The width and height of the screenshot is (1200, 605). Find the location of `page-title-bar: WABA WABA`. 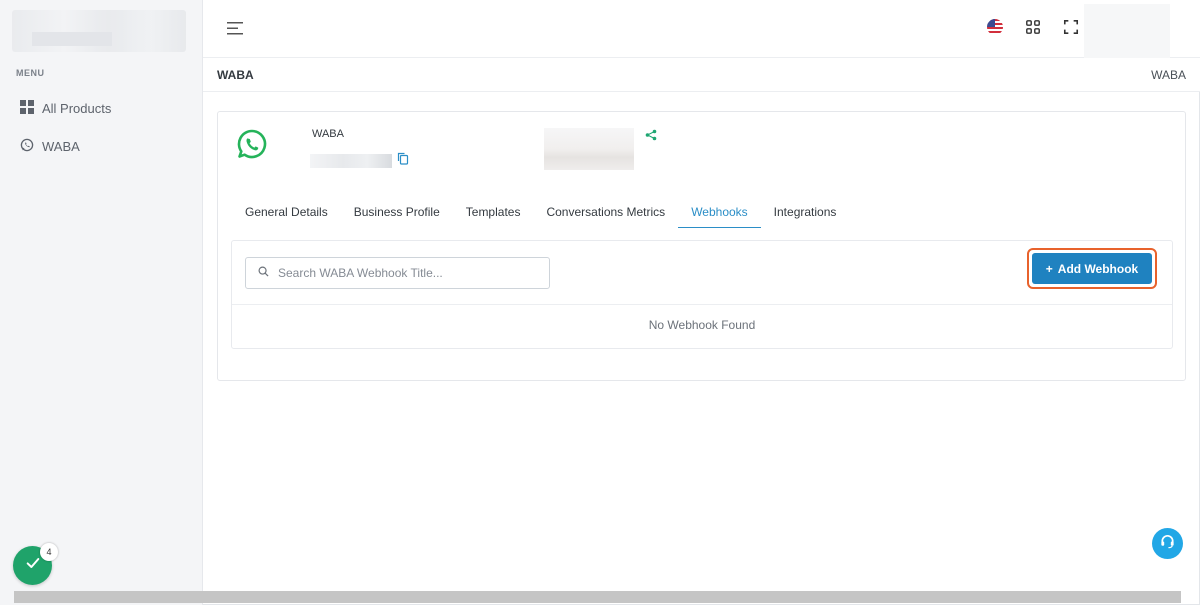

page-title-bar: WABA WABA is located at coordinates (701, 75).